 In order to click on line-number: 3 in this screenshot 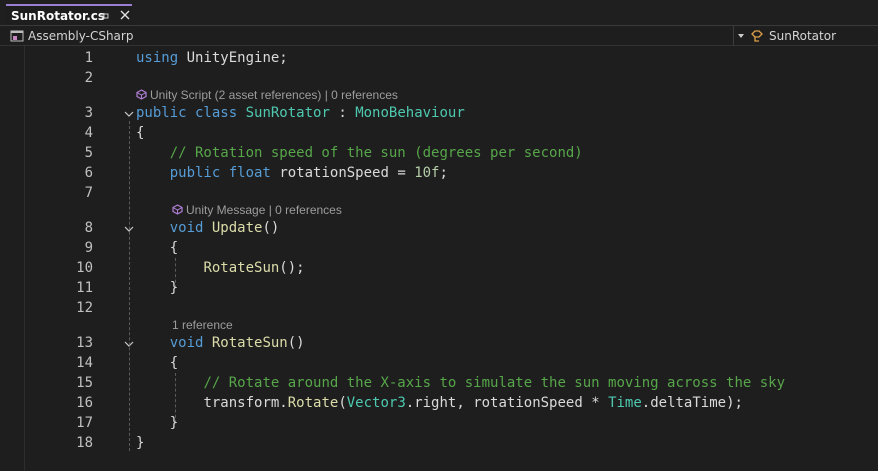, I will do `click(88, 113)`.